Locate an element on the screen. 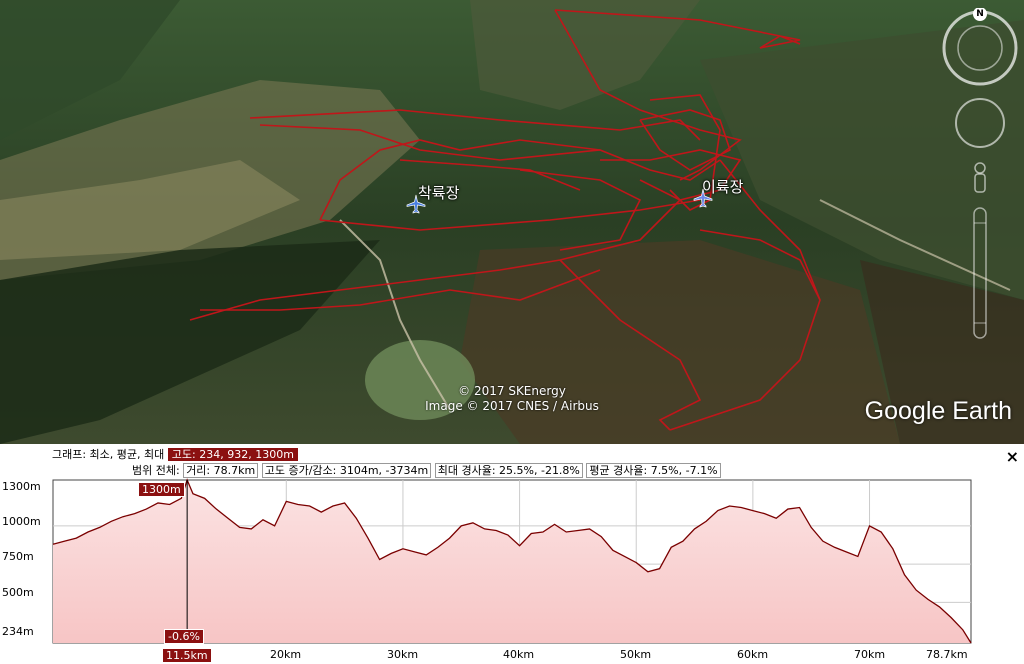 This screenshot has width=1024, height=664. look-control is located at coordinates (980, 123).